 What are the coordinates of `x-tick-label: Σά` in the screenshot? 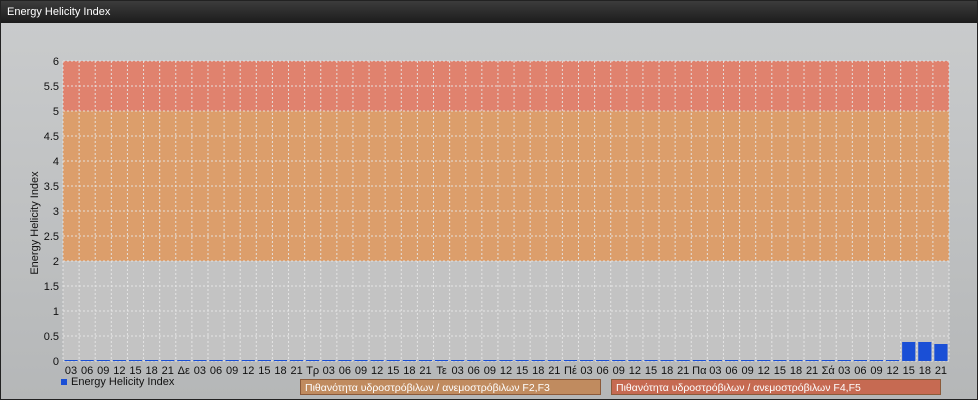 It's located at (829, 371).